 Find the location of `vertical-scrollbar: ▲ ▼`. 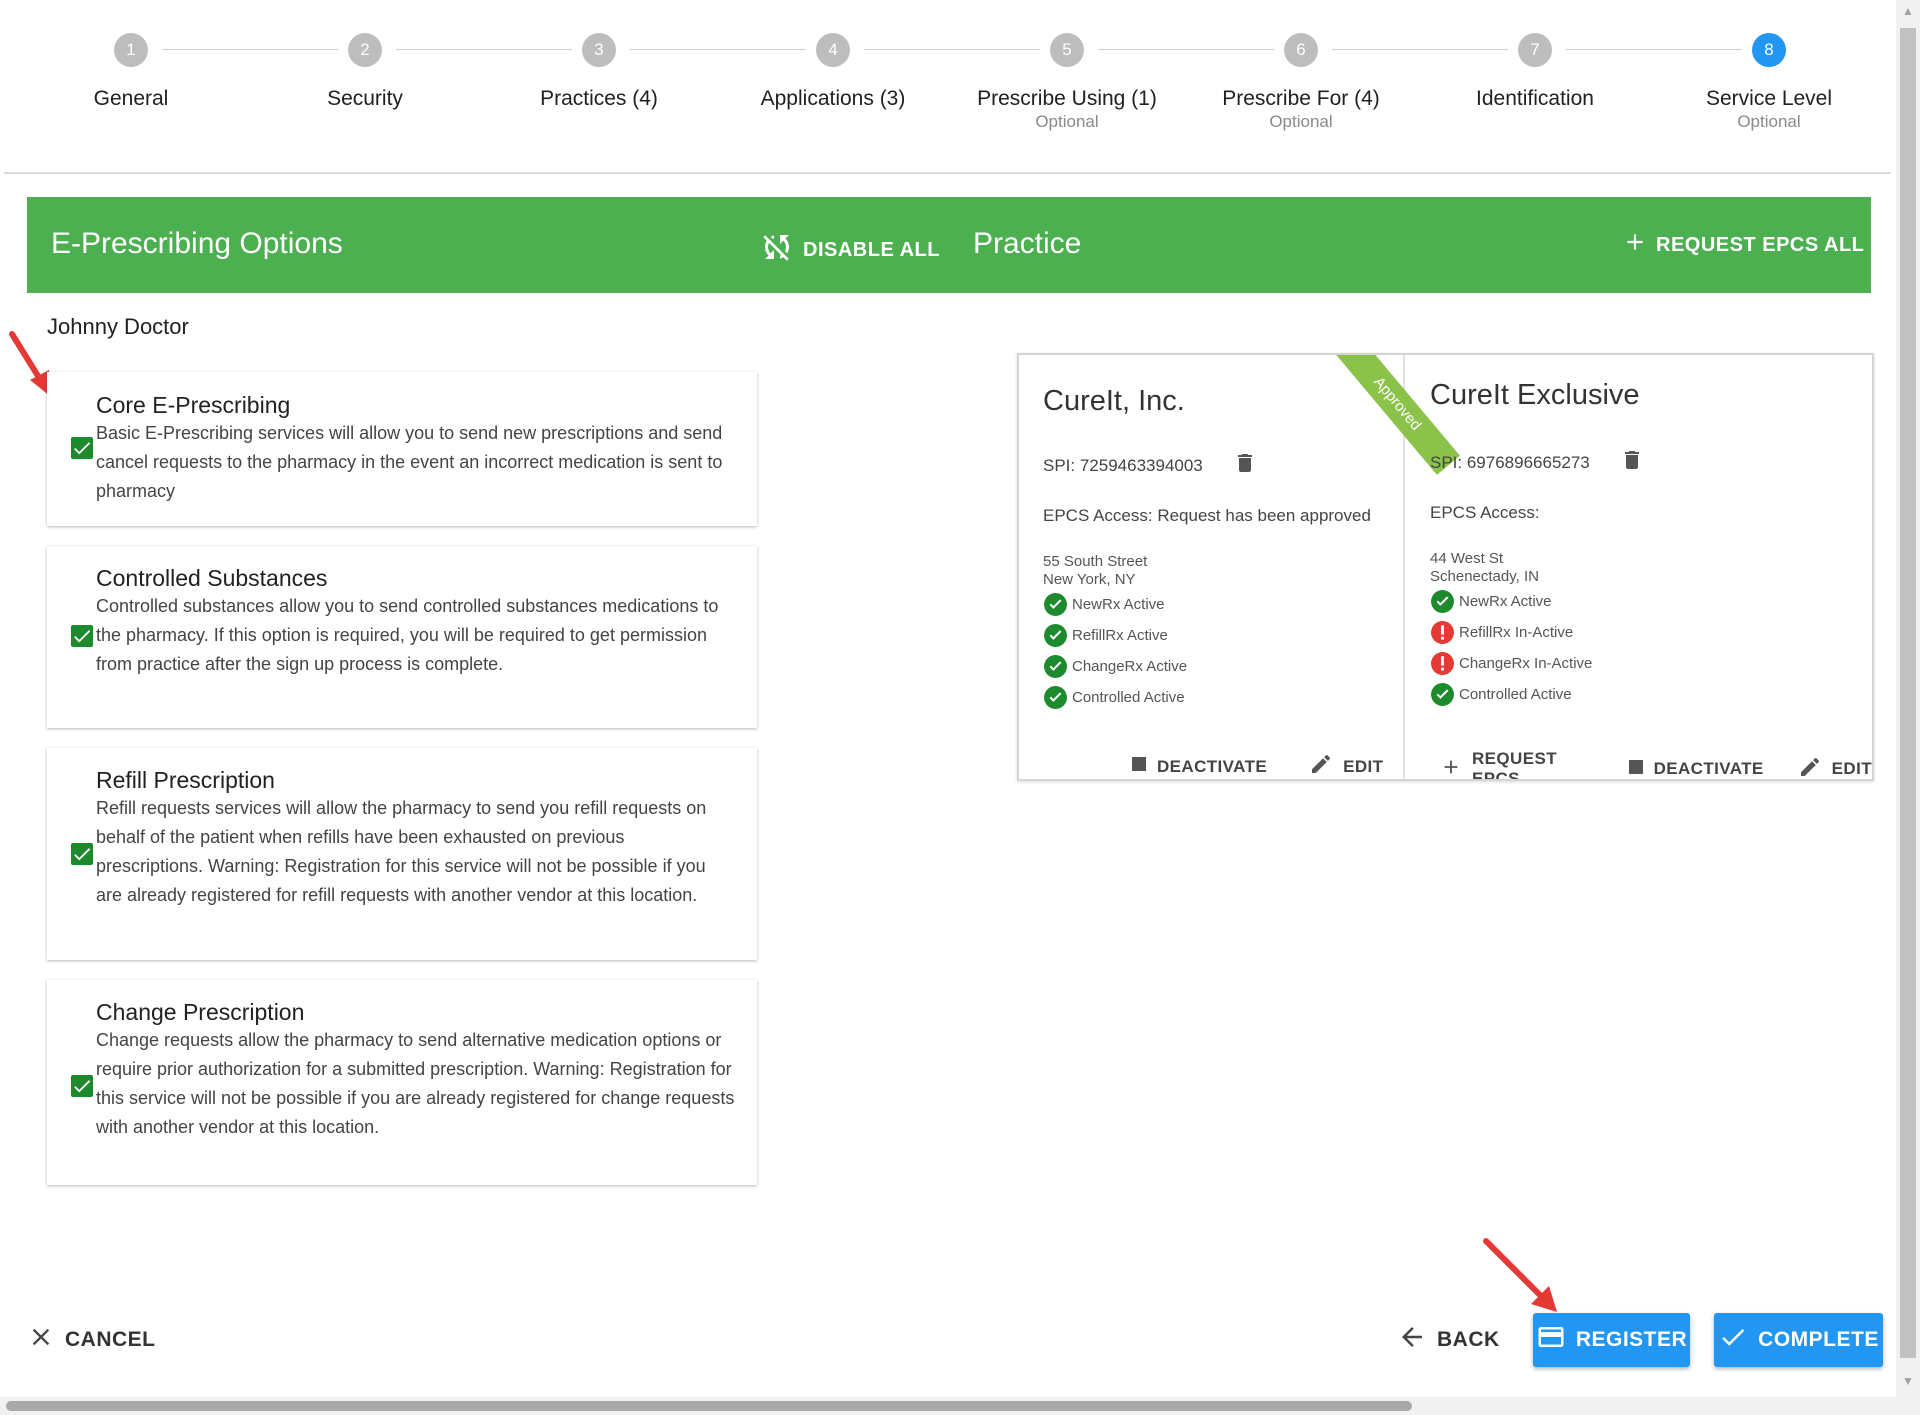

vertical-scrollbar: ▲ ▼ is located at coordinates (1908, 707).